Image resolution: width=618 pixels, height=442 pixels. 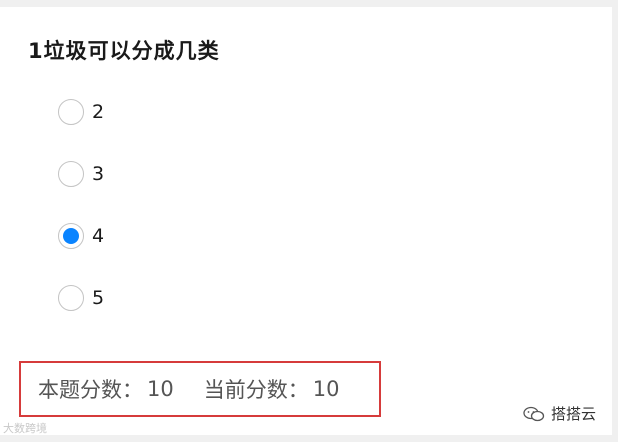 I want to click on option-2: 2, so click(x=81, y=112).